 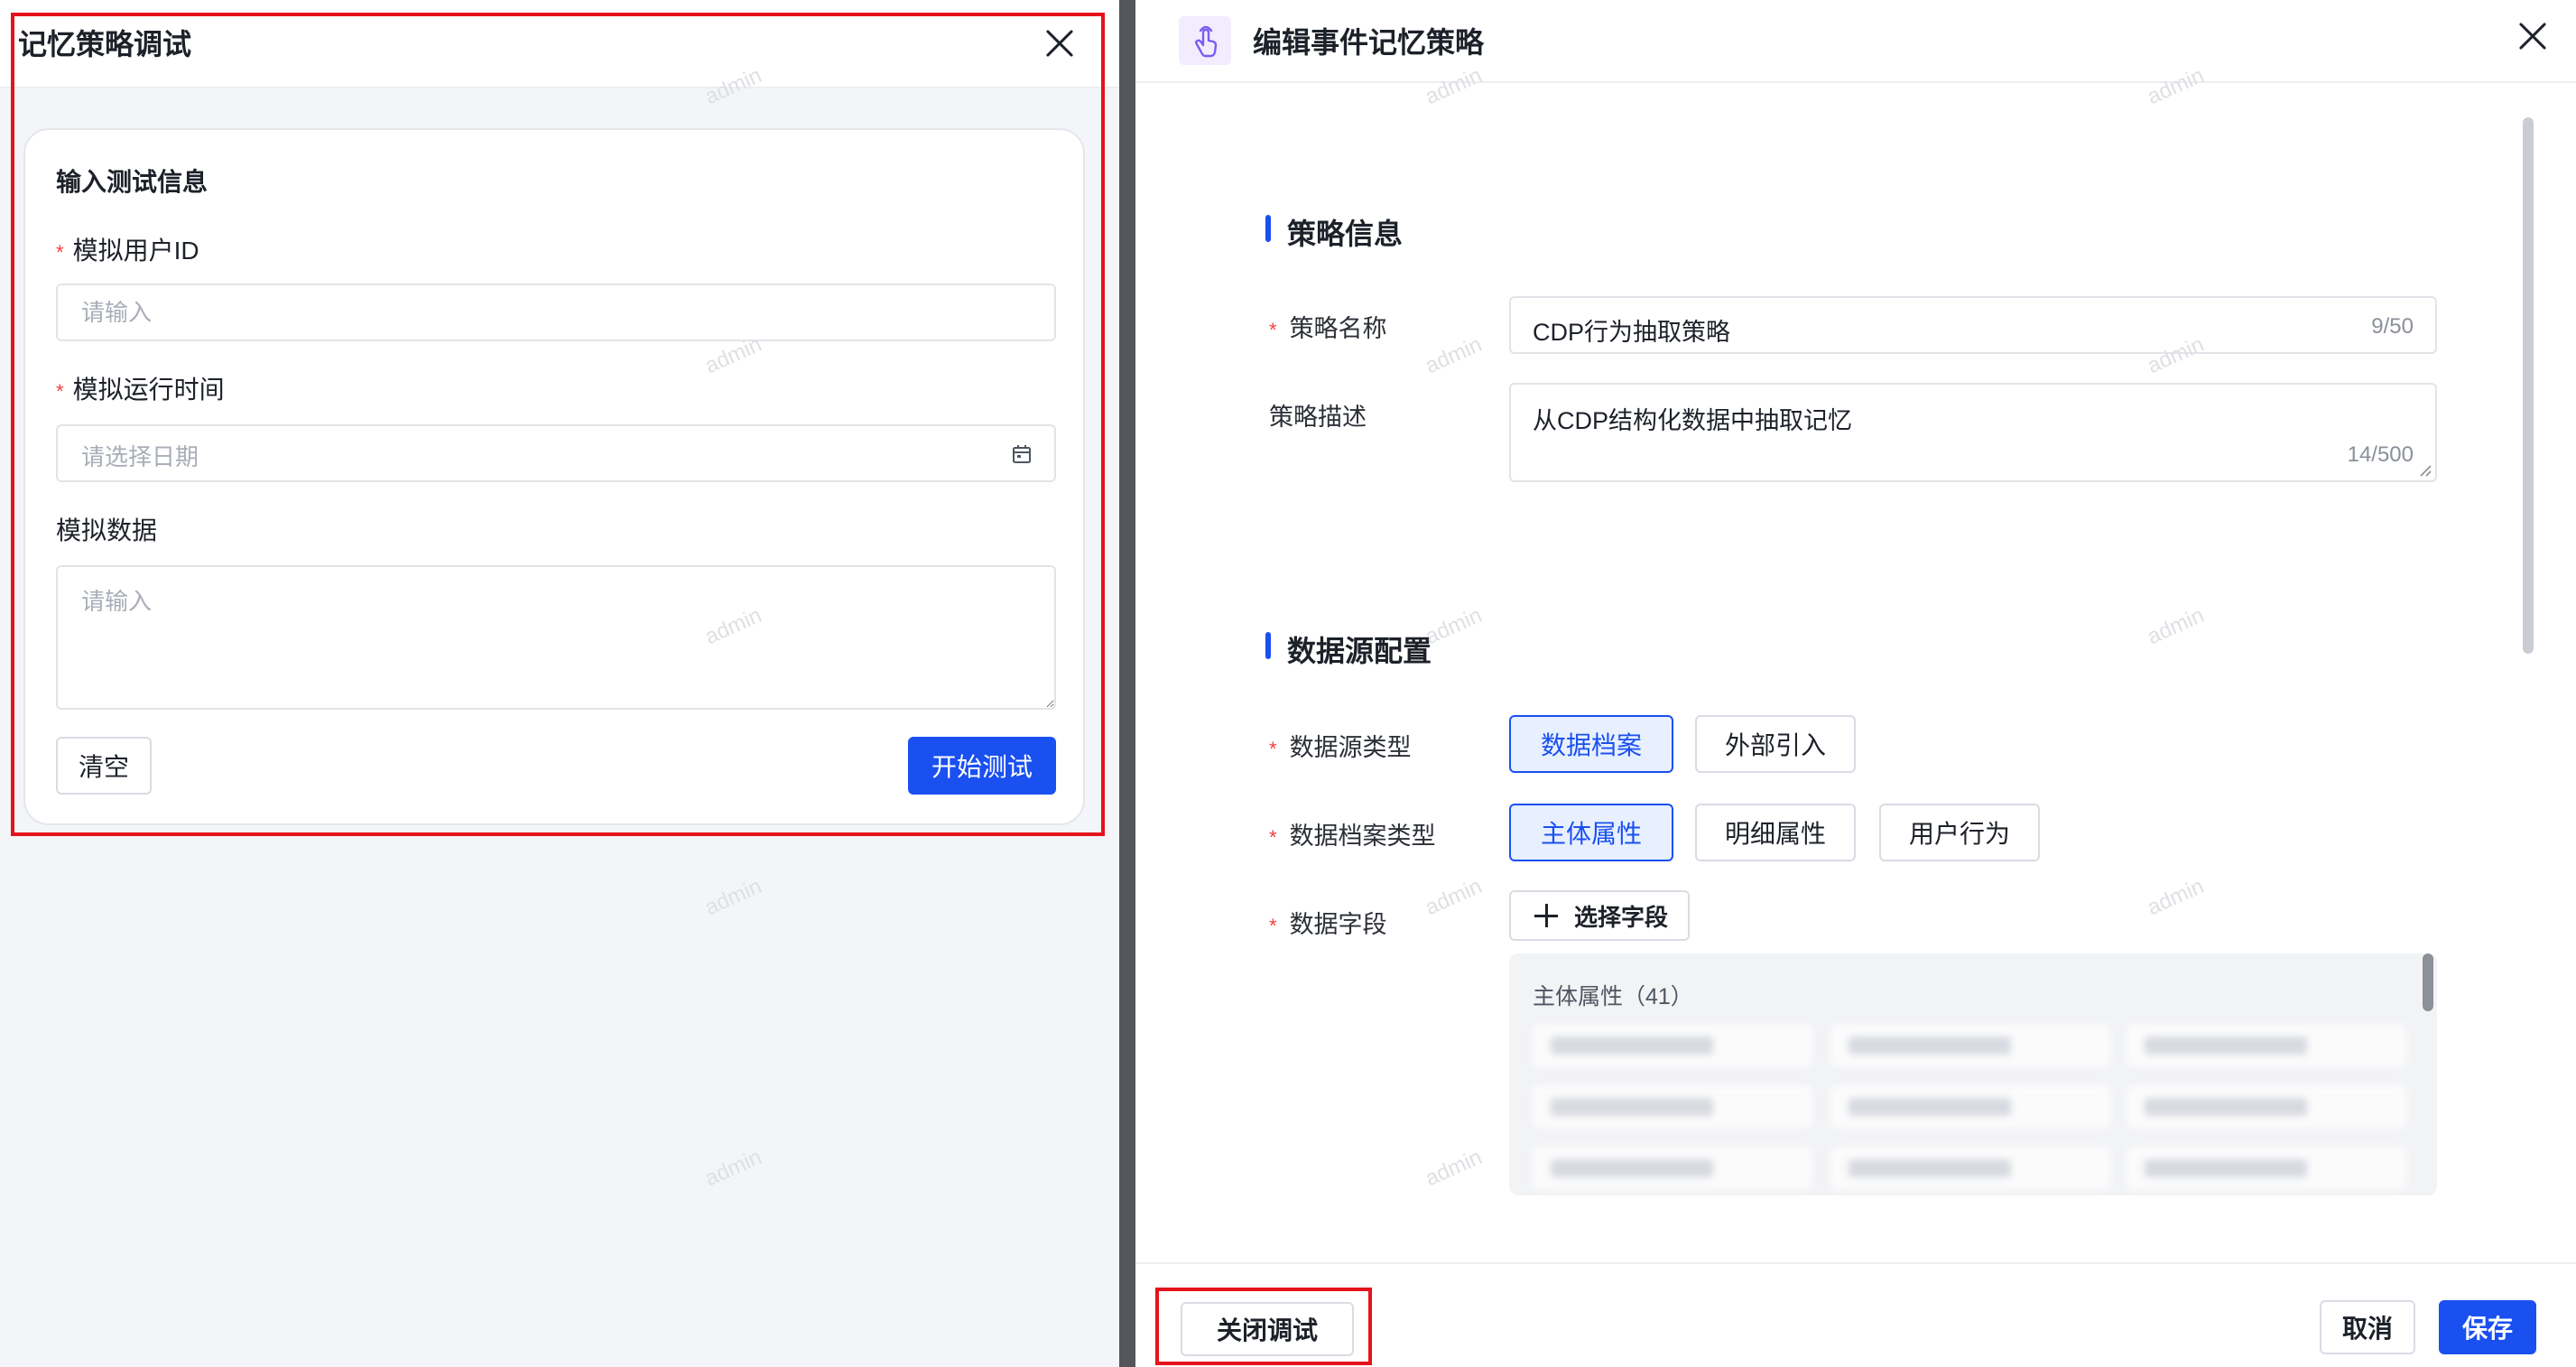 What do you see at coordinates (1369, 42) in the screenshot?
I see `drawer-title: 编辑事件记忆策略` at bounding box center [1369, 42].